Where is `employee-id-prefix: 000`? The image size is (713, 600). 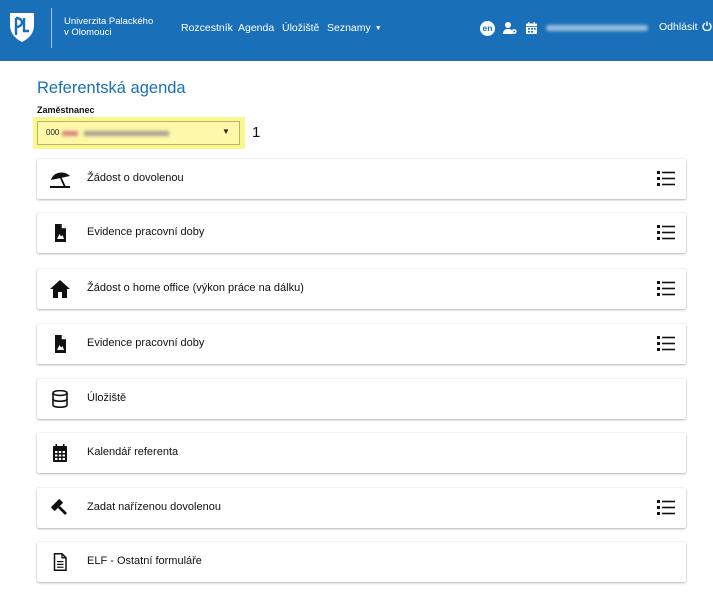
employee-id-prefix: 000 is located at coordinates (53, 132).